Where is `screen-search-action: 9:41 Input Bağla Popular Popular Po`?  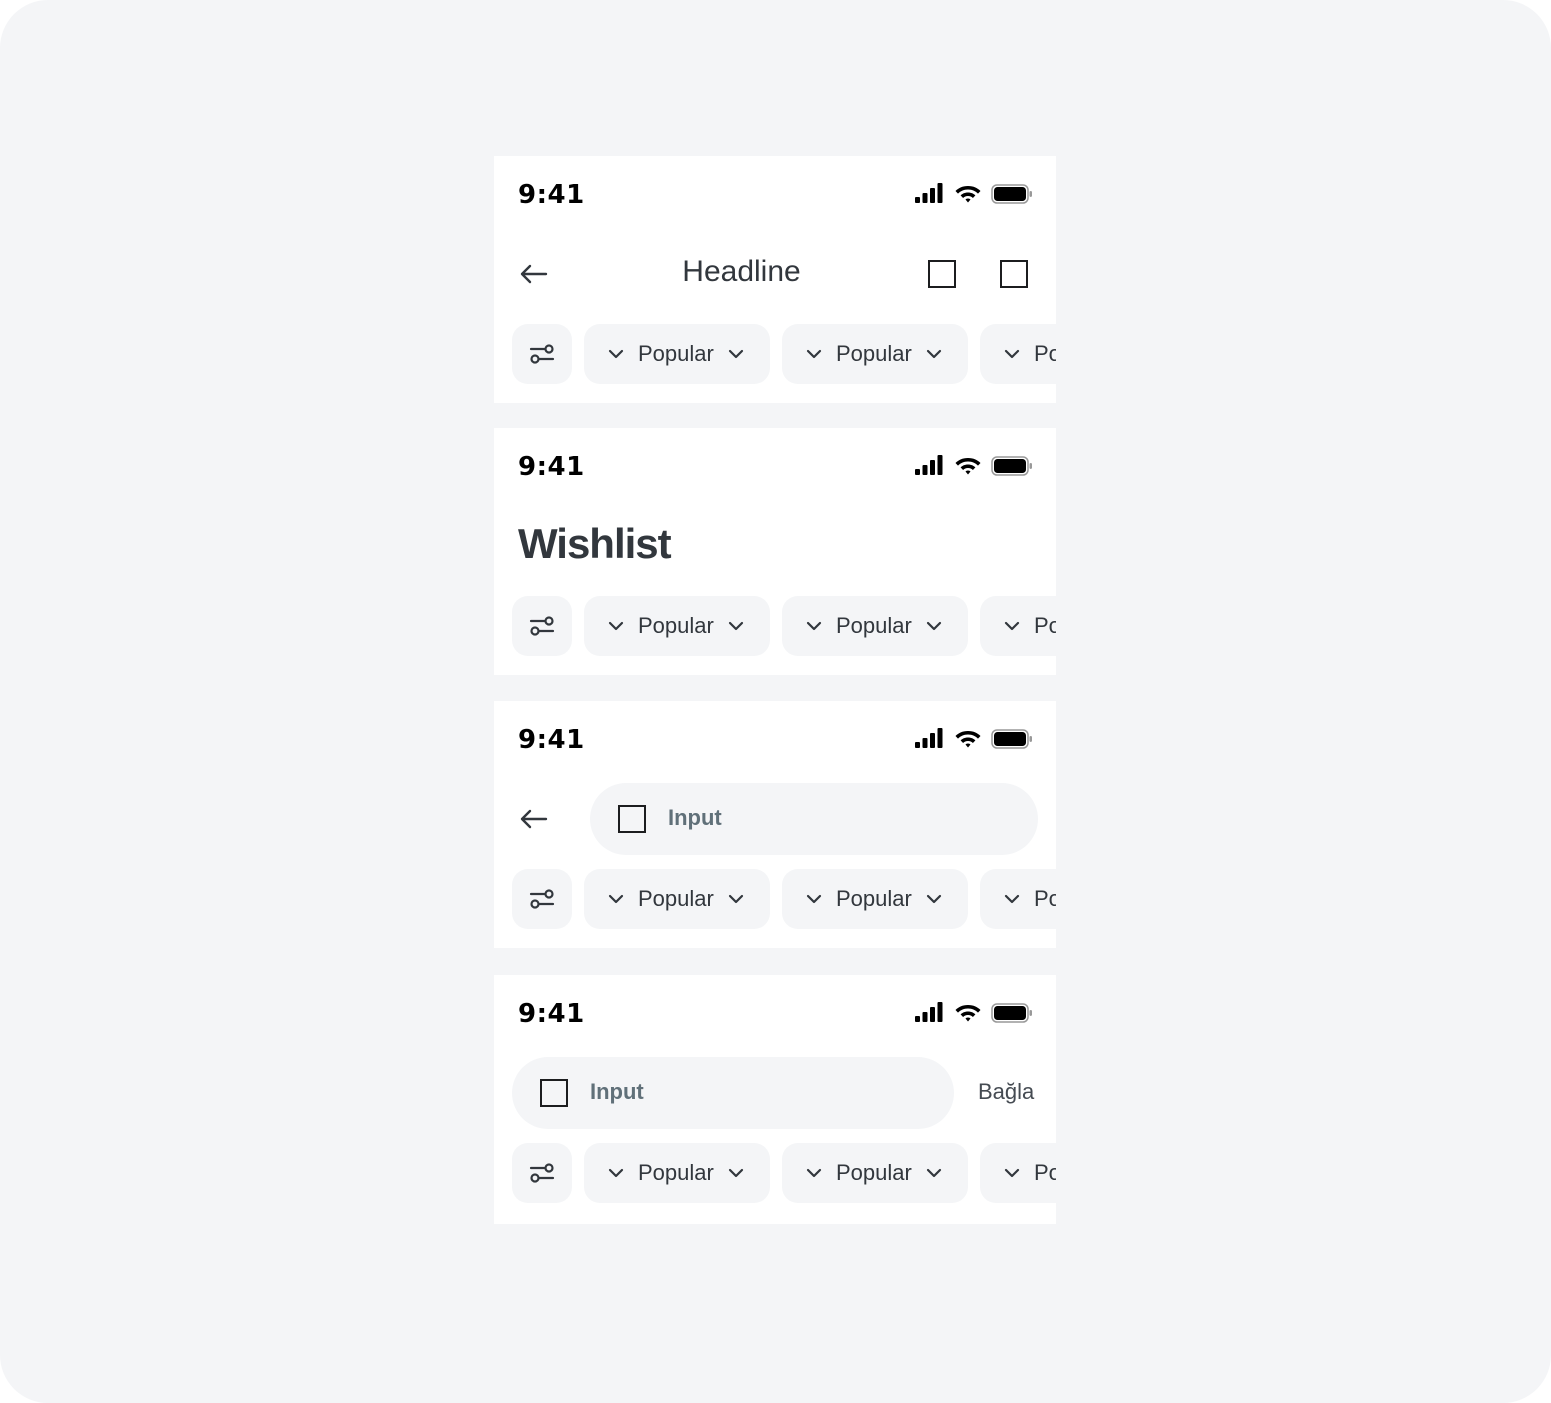 screen-search-action: 9:41 Input Bağla Popular Popular Po is located at coordinates (775, 1099).